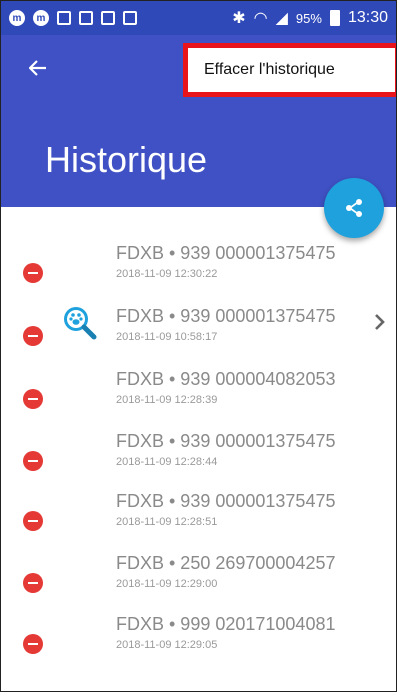  I want to click on item-date: 2018-11-09 10:58:17, so click(167, 337).